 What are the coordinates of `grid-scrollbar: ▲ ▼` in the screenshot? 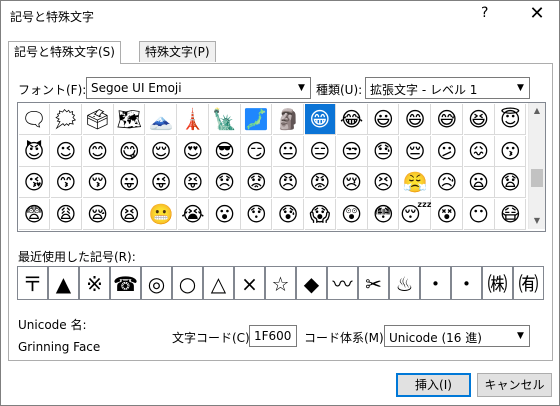 It's located at (536, 166).